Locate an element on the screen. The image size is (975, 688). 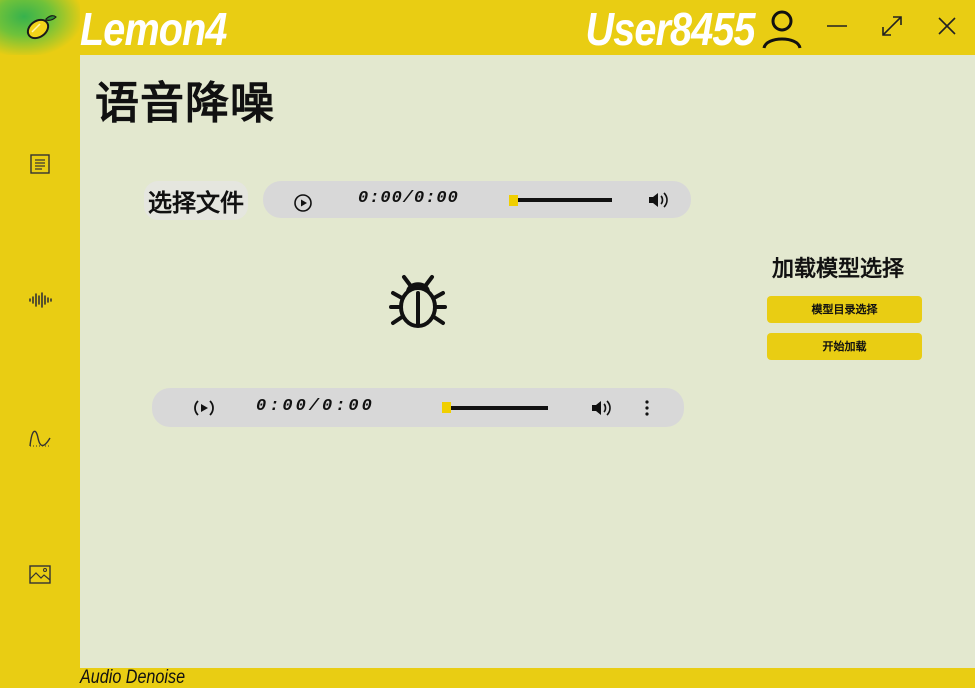
input-audio-player: 0:00/0:00 is located at coordinates (477, 199).